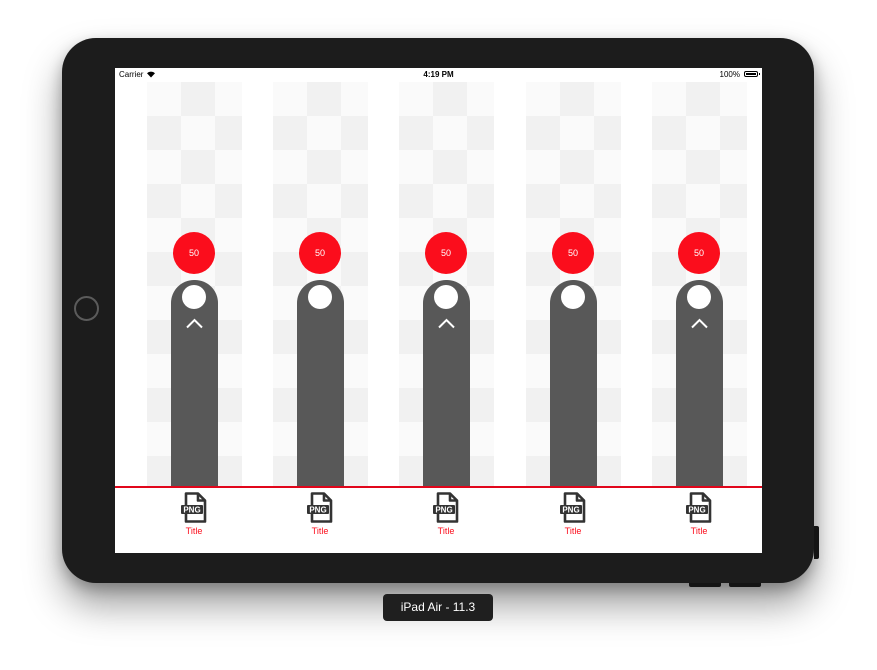 This screenshot has width=877, height=670. Describe the element at coordinates (752, 74) in the screenshot. I see `battery-icon` at that location.